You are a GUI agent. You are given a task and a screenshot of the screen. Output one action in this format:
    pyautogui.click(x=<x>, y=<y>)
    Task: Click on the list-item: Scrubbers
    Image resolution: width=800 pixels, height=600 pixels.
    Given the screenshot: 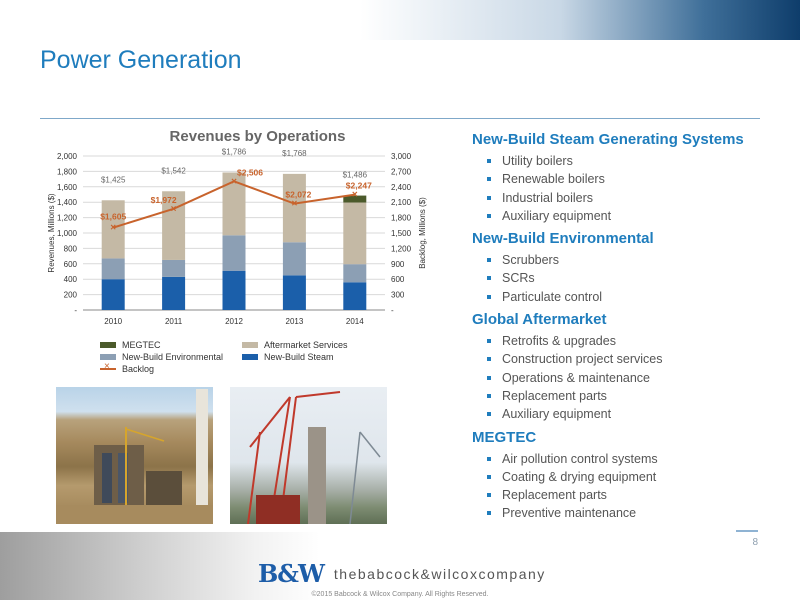 What is the action you would take?
    pyautogui.click(x=622, y=260)
    